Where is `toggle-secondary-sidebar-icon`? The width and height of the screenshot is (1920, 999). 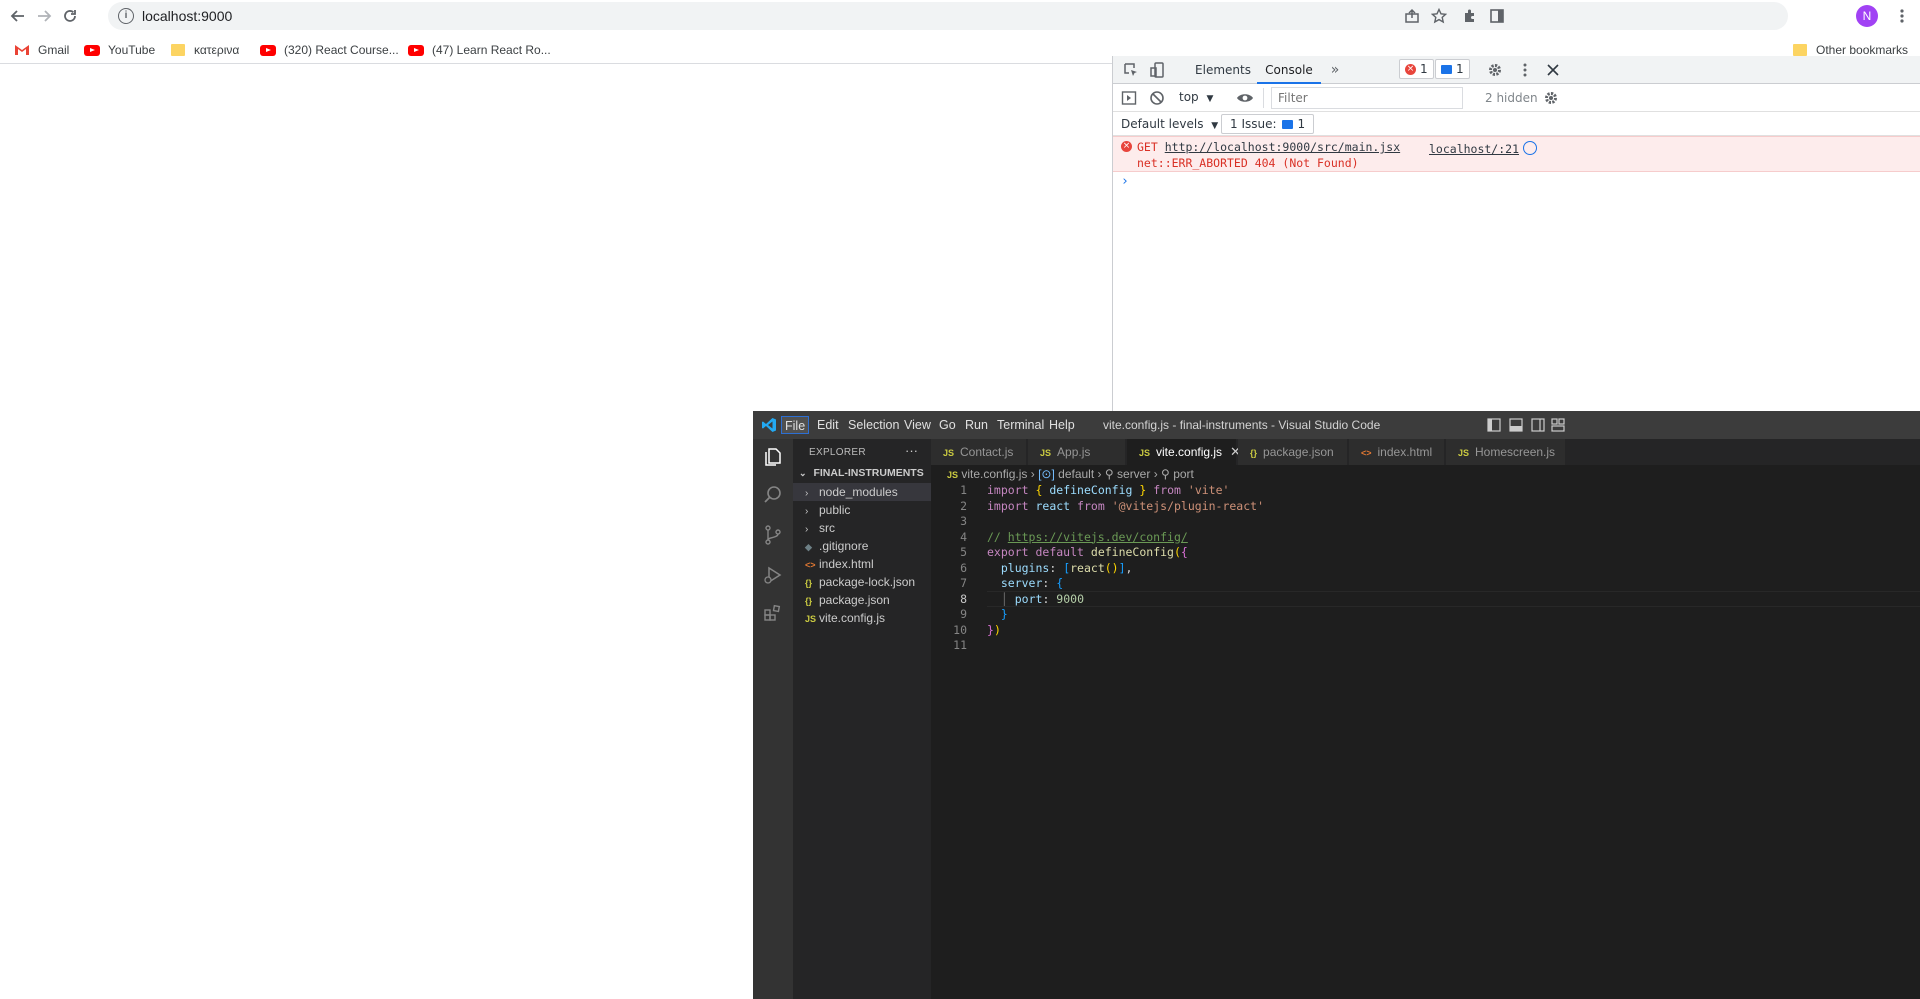 toggle-secondary-sidebar-icon is located at coordinates (1538, 426).